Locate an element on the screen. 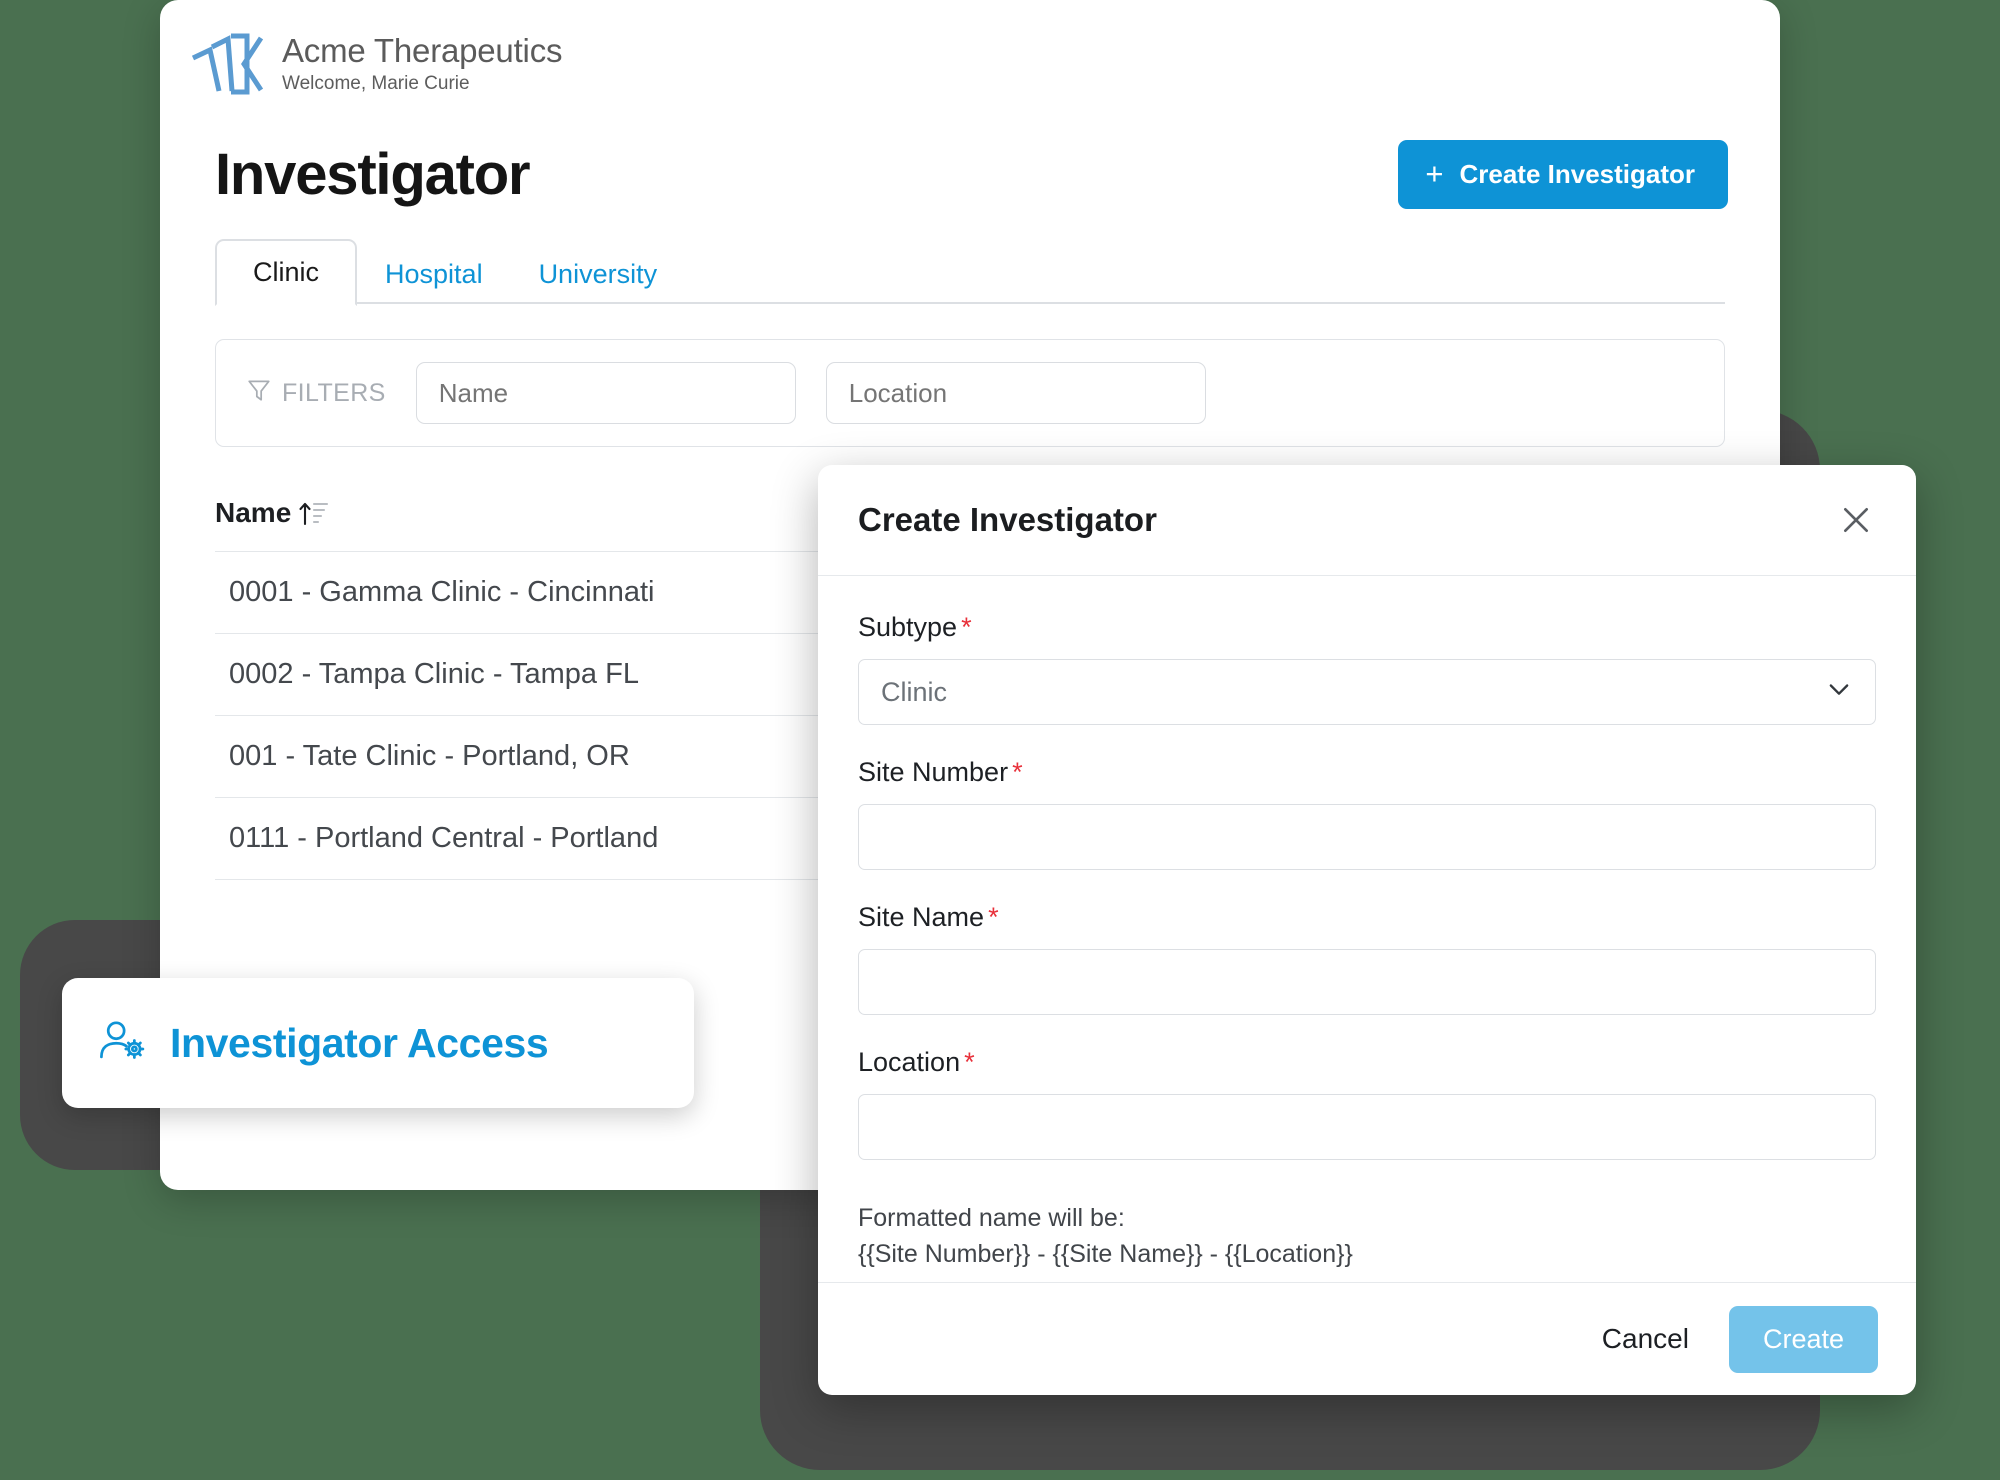 Image resolution: width=2000 pixels, height=1480 pixels. location-input is located at coordinates (1367, 1127).